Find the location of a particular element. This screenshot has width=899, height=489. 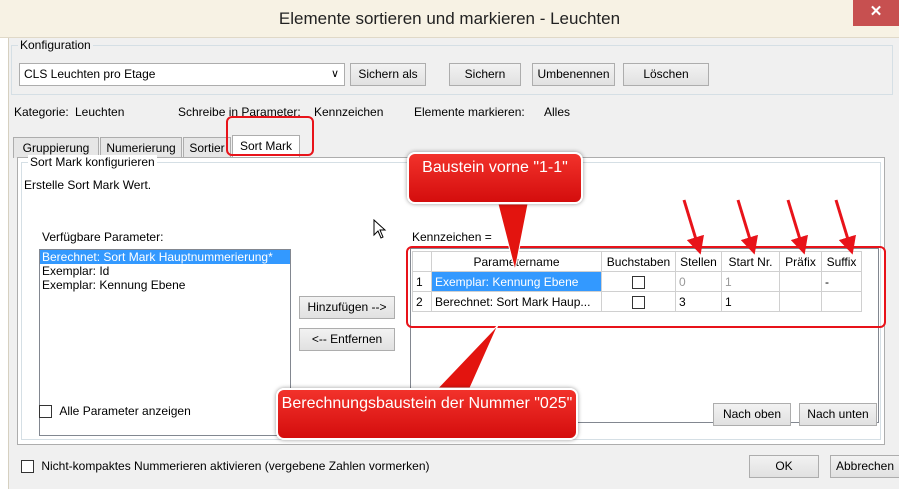

tab-sortierung: Sortier is located at coordinates (207, 147).